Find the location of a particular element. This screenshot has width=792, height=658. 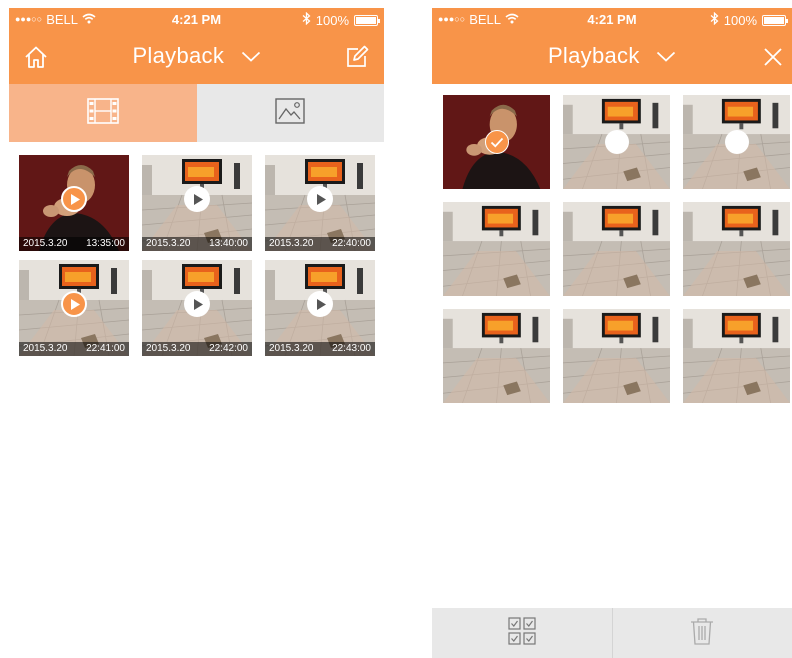

delete-button is located at coordinates (701, 633).